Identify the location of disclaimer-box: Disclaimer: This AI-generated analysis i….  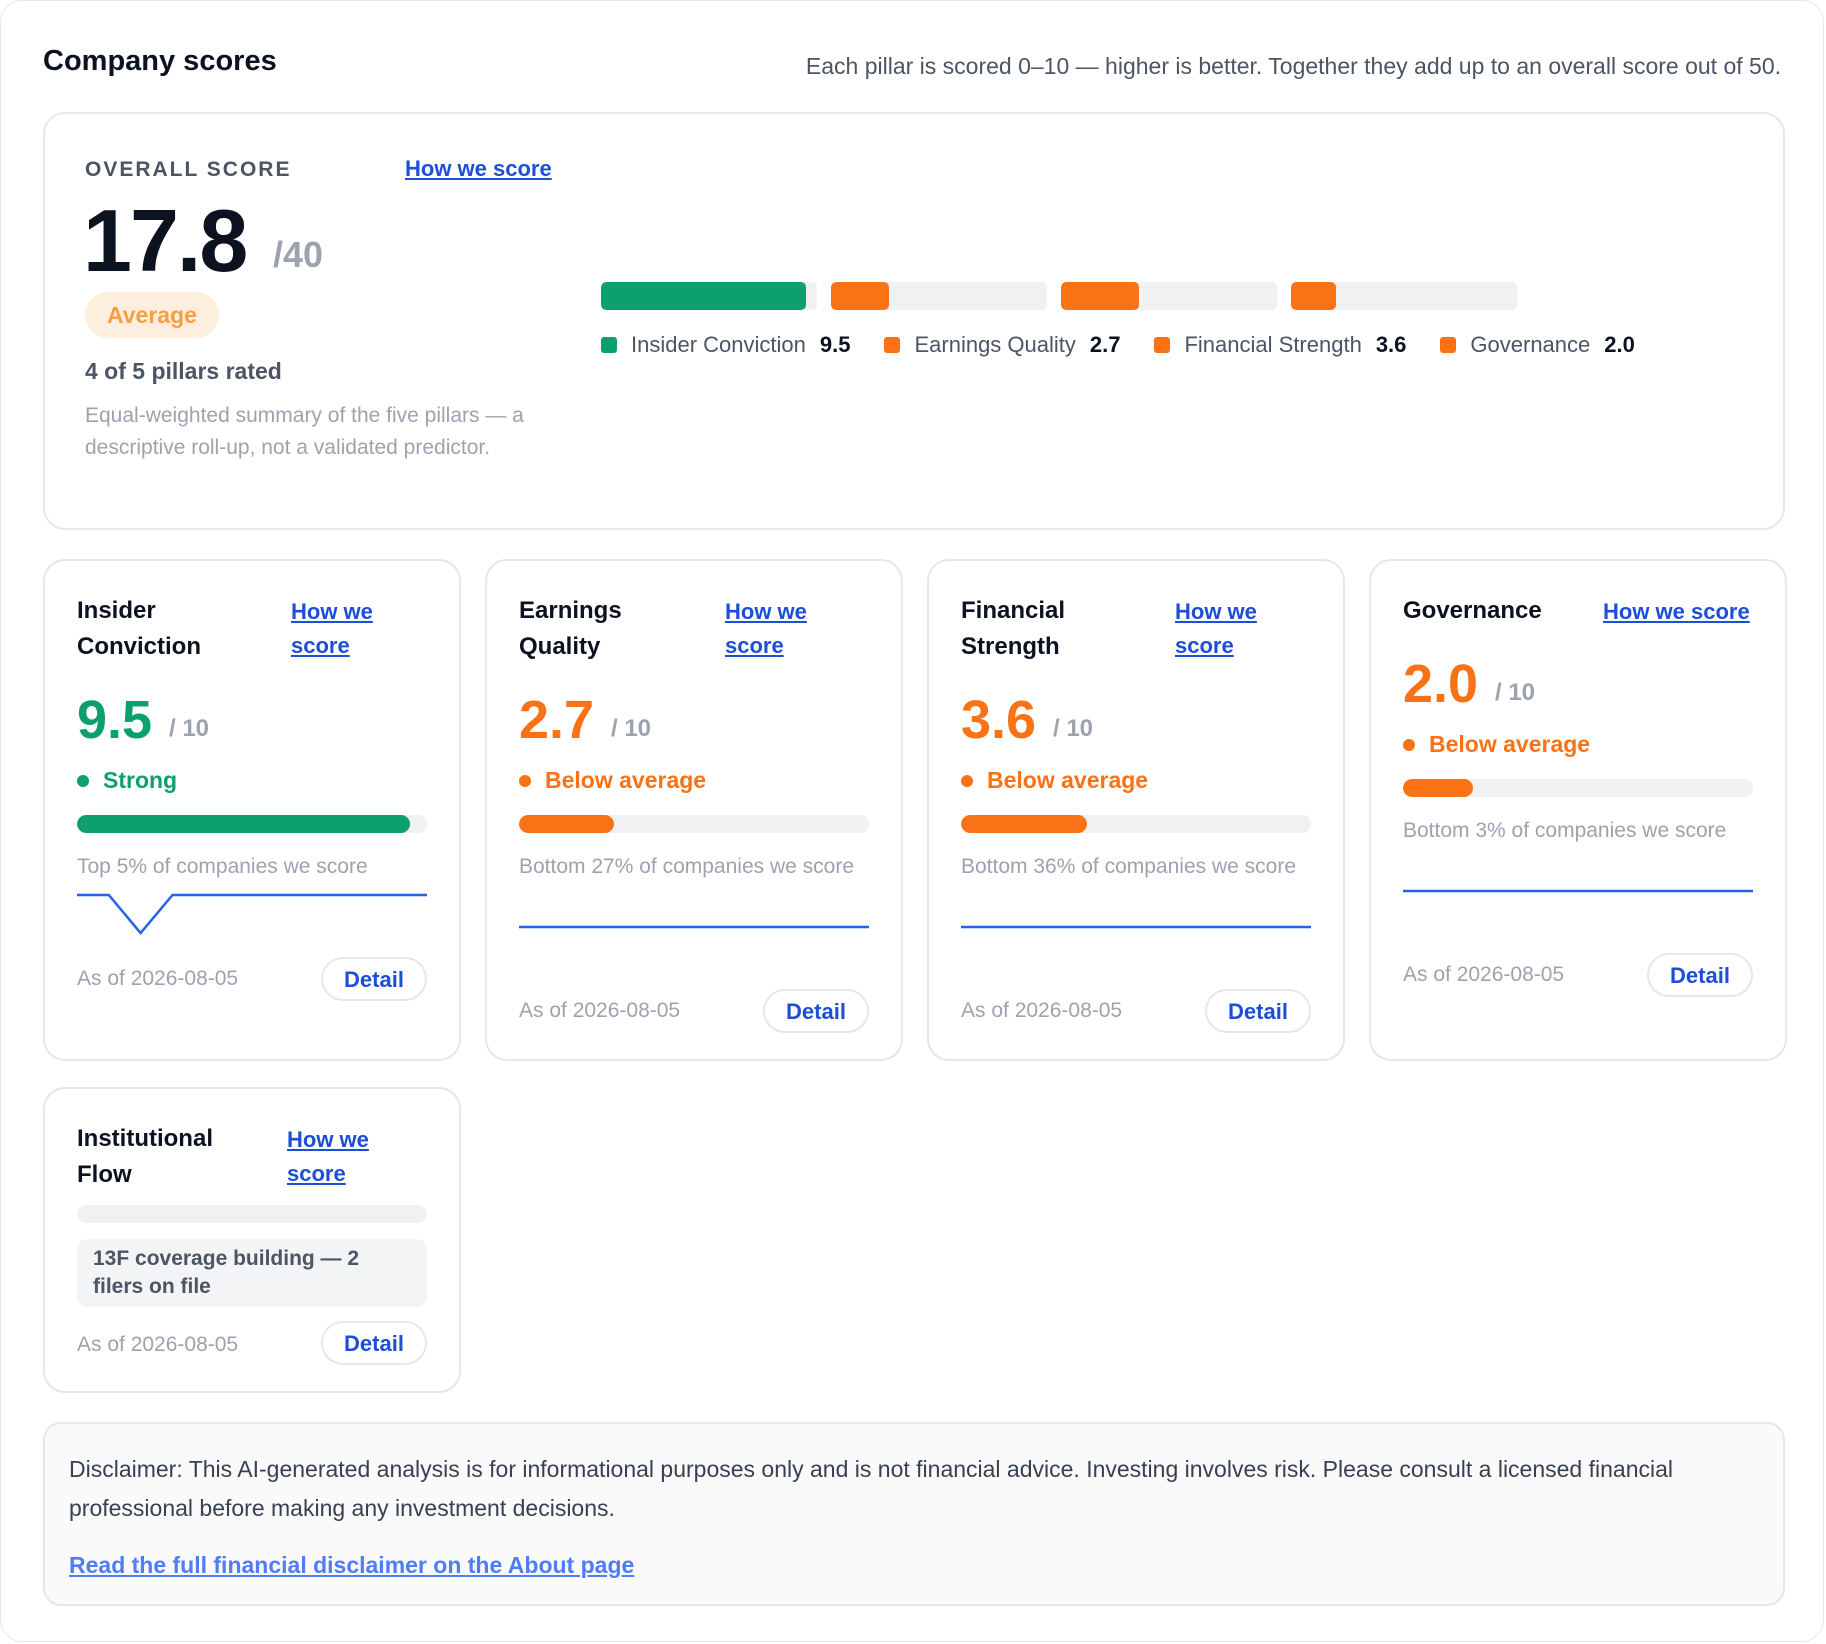
(914, 1514).